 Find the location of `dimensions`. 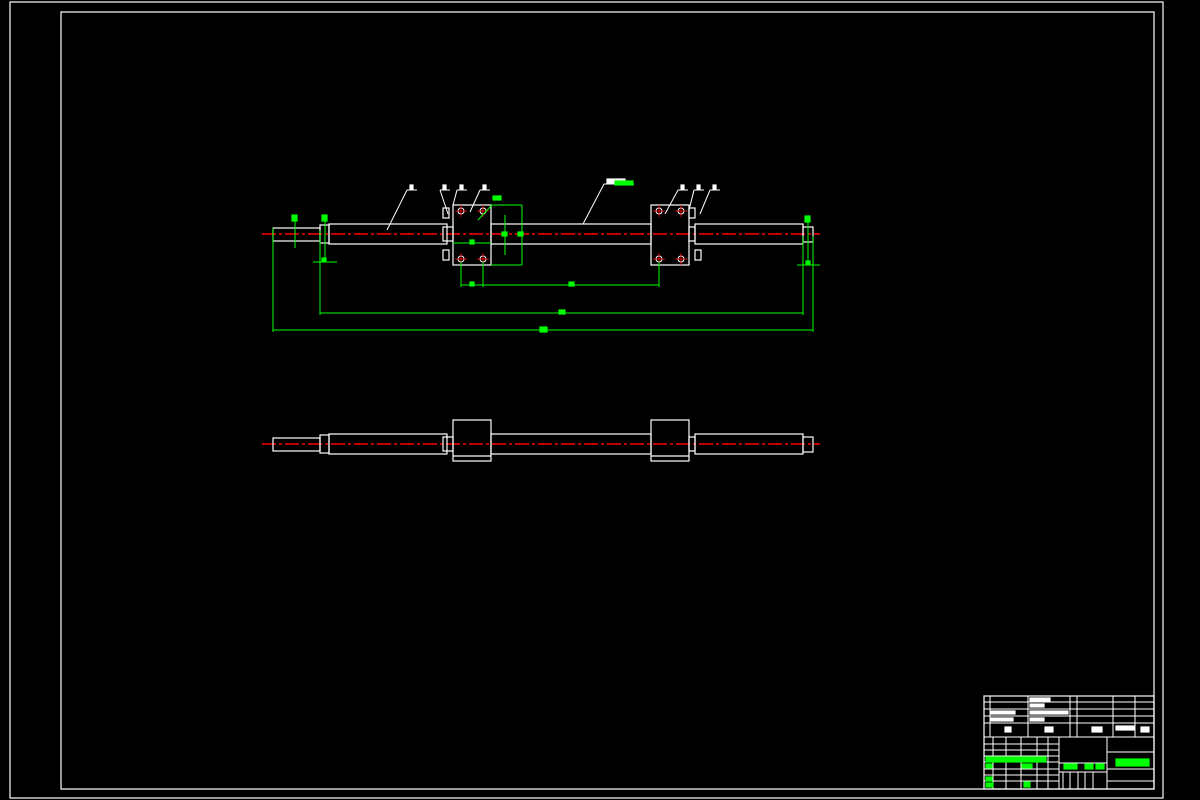

dimensions is located at coordinates (546, 256).